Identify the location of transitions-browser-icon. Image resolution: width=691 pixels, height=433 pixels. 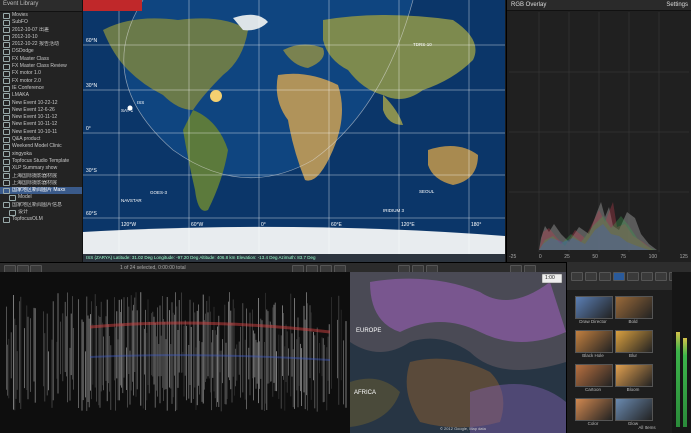
(633, 276).